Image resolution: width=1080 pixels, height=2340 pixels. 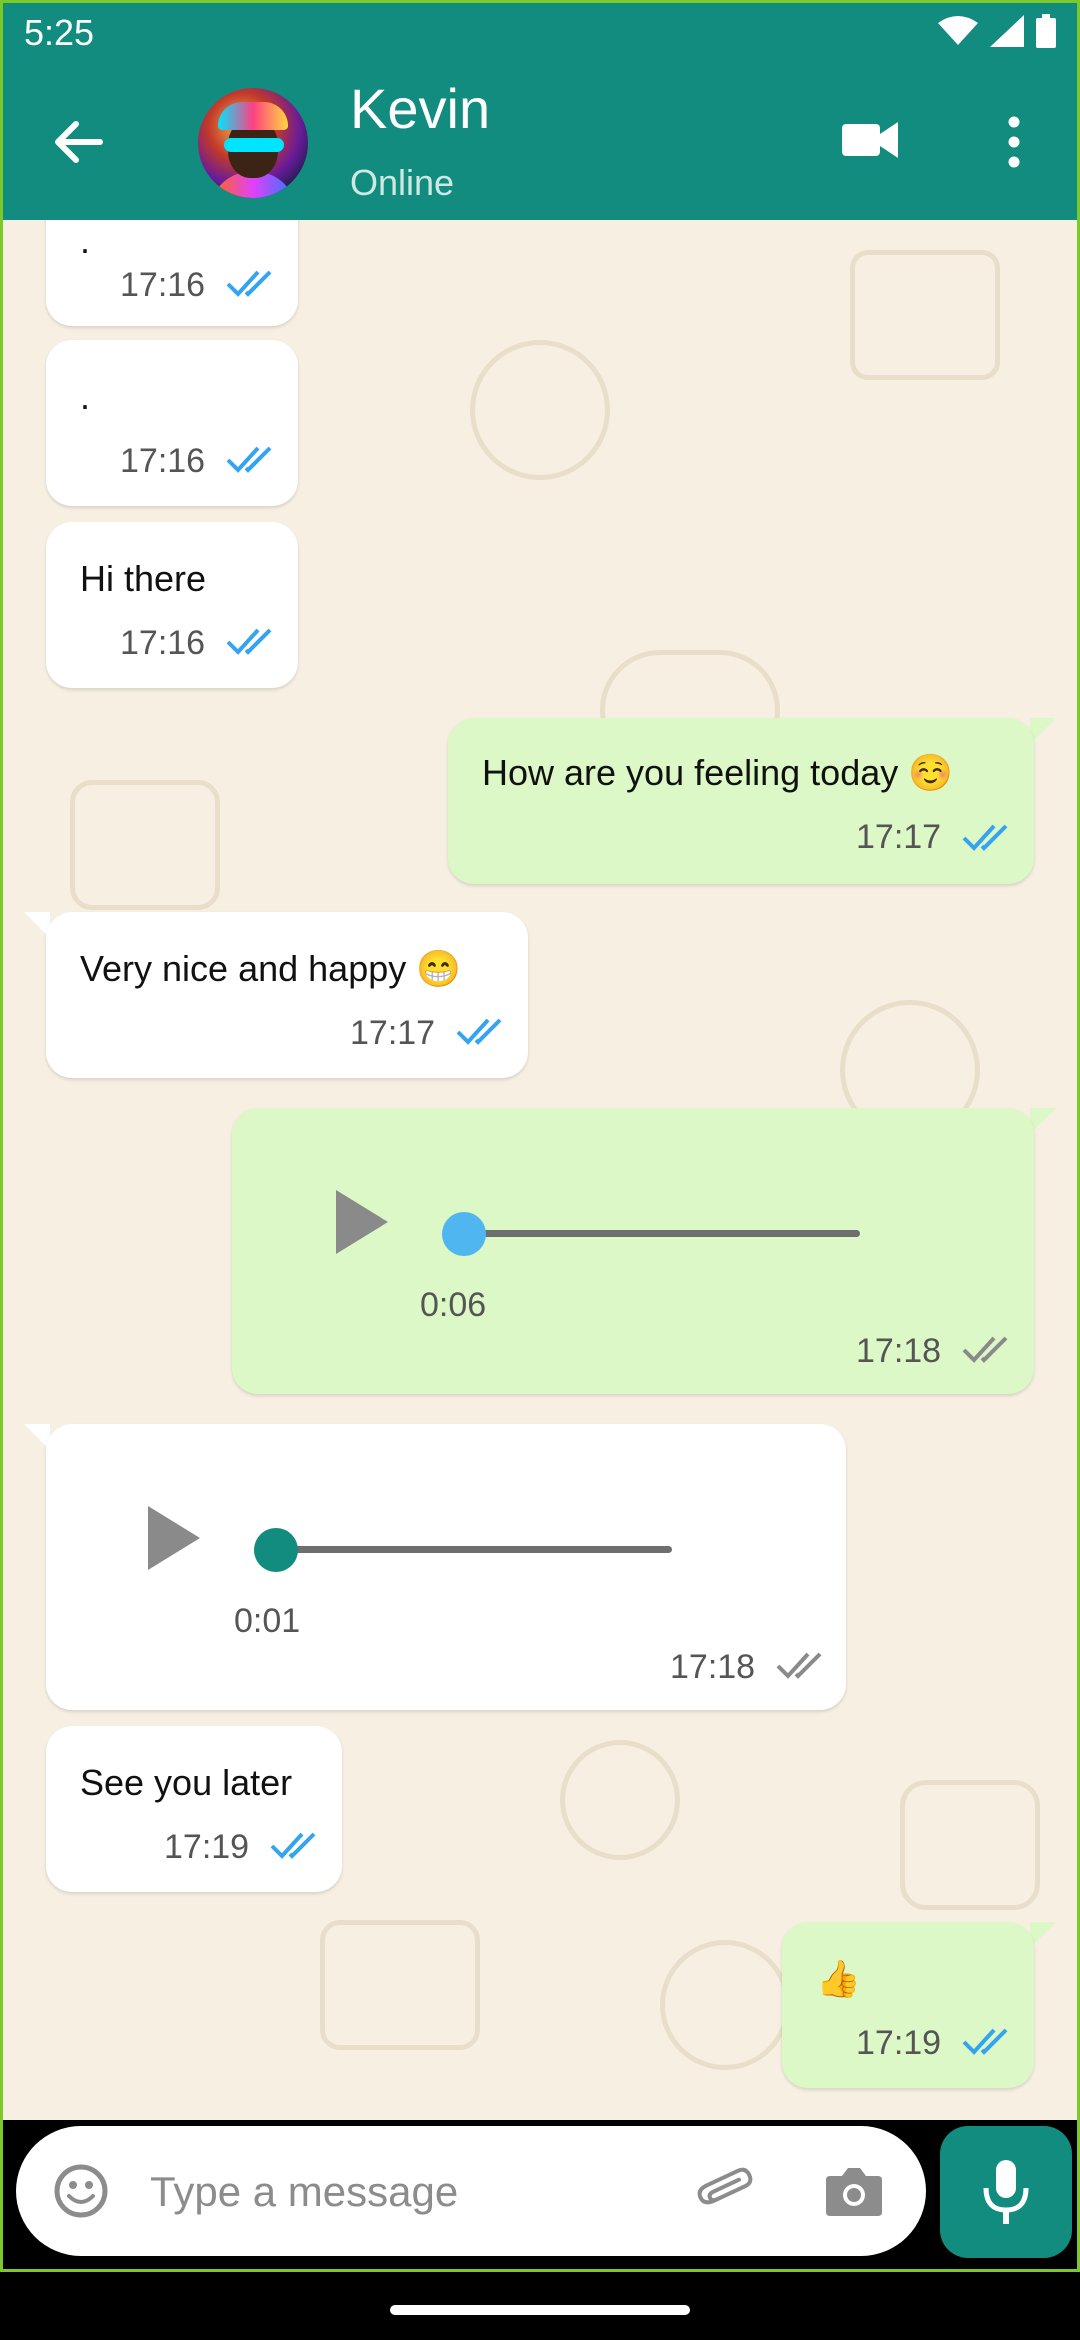 What do you see at coordinates (540, 2310) in the screenshot?
I see `home-indicator` at bounding box center [540, 2310].